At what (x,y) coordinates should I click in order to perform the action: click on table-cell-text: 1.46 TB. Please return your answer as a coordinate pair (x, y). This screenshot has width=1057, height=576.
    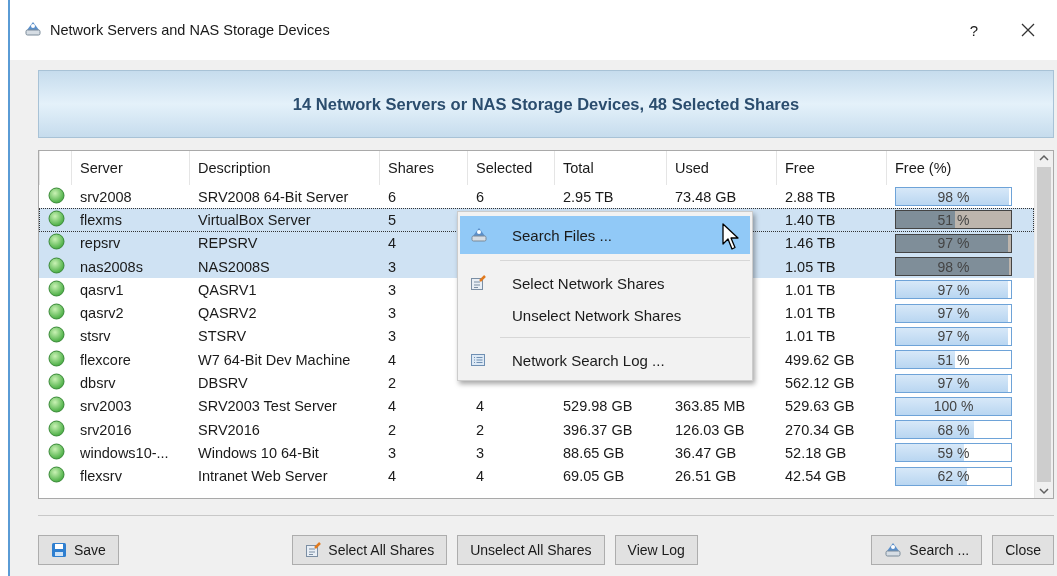
    Looking at the image, I should click on (810, 243).